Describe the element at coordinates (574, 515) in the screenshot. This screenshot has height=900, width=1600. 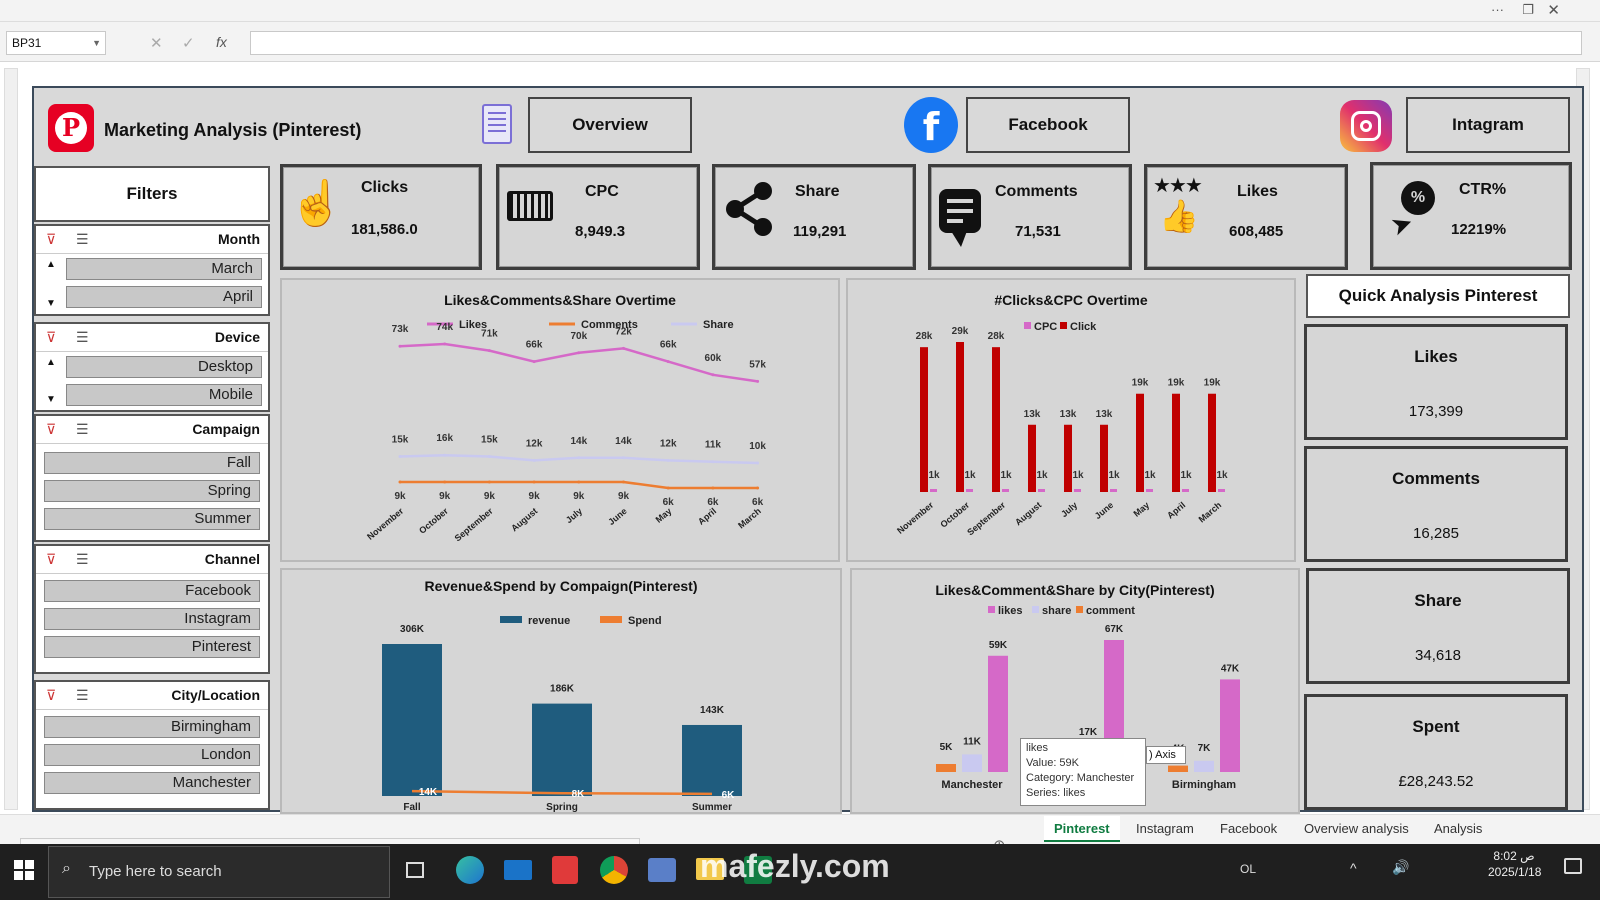
I see `x-tick-label: July` at that location.